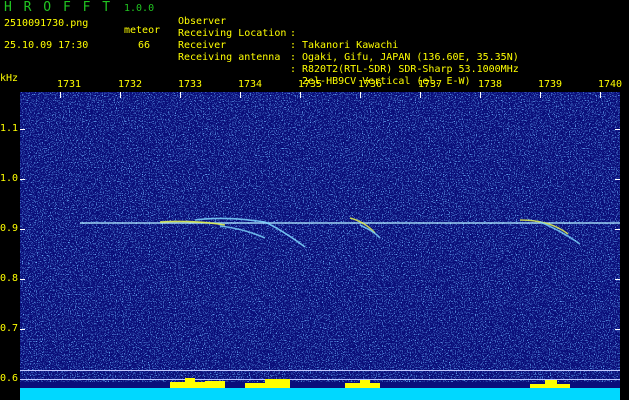 Image resolution: width=629 pixels, height=400 pixels. What do you see at coordinates (9, 128) in the screenshot?
I see `y-tick-label: 1.1` at bounding box center [9, 128].